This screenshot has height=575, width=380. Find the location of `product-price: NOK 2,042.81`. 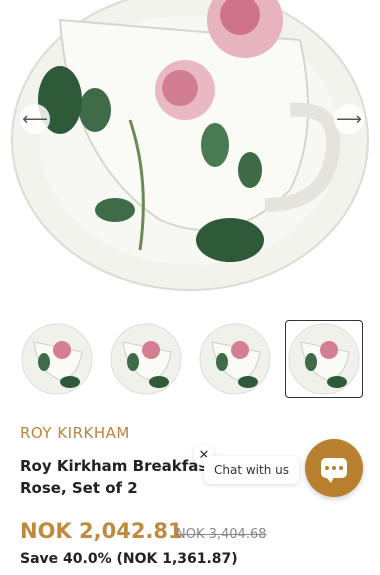

product-price: NOK 2,042.81 is located at coordinates (101, 531).